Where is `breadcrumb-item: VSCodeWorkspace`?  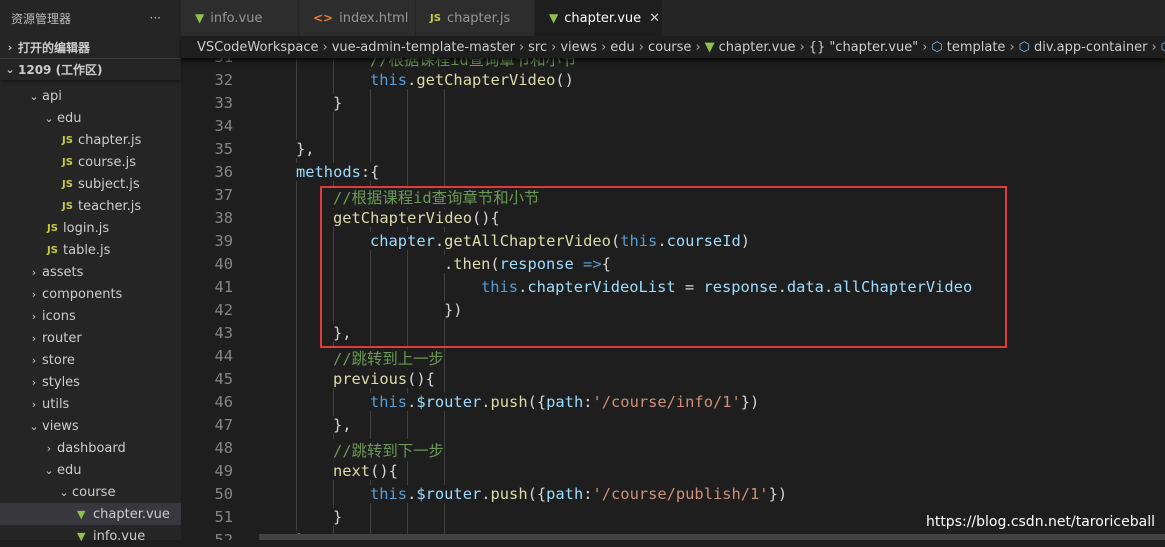
breadcrumb-item: VSCodeWorkspace is located at coordinates (257, 47).